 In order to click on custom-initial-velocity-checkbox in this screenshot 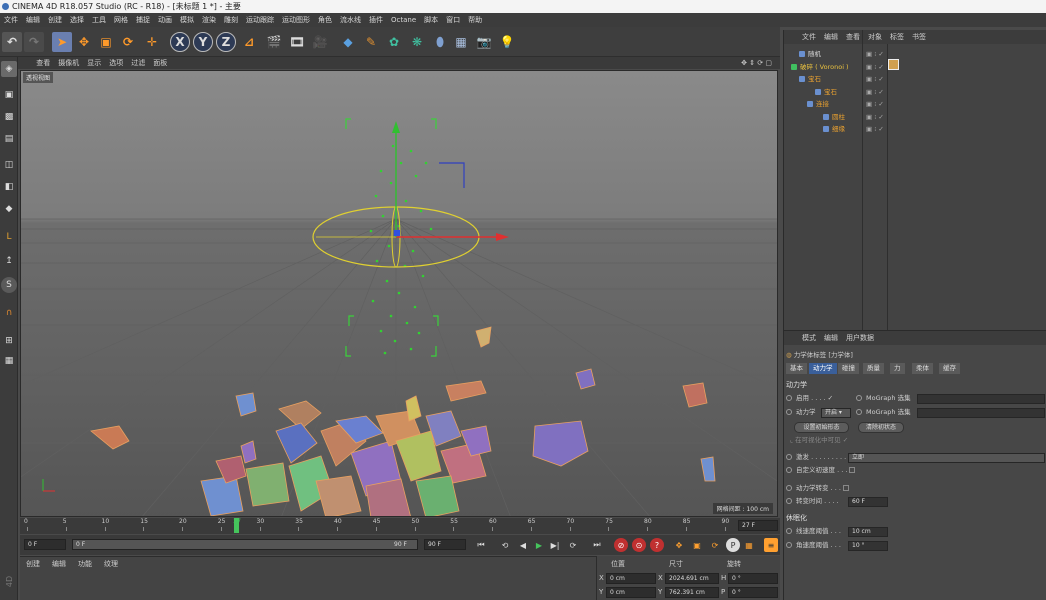, I will do `click(852, 470)`.